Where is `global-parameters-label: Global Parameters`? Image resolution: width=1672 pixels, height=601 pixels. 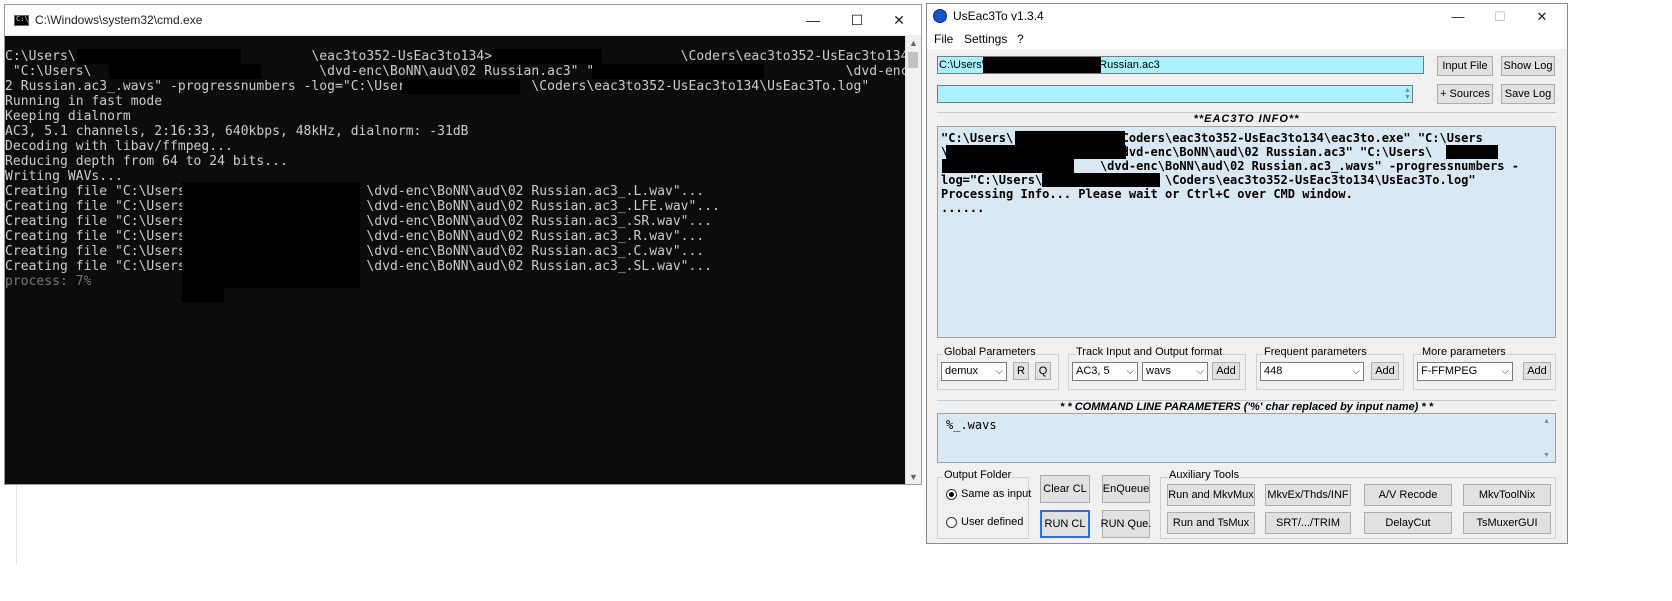 global-parameters-label: Global Parameters is located at coordinates (990, 352).